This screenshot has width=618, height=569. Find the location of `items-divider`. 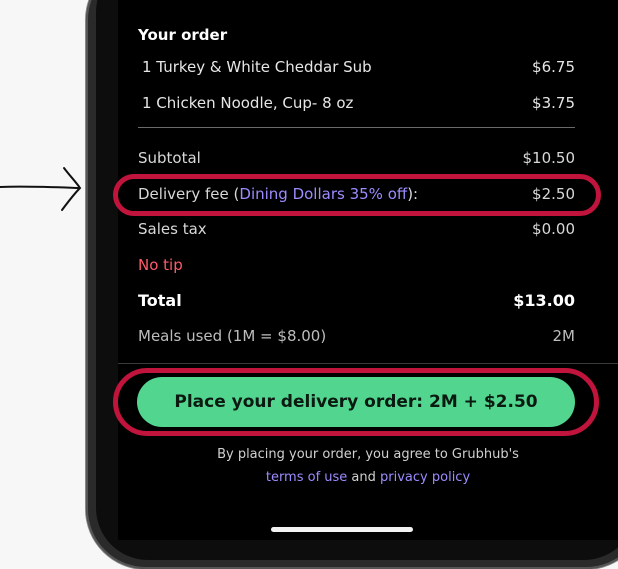

items-divider is located at coordinates (356, 127).